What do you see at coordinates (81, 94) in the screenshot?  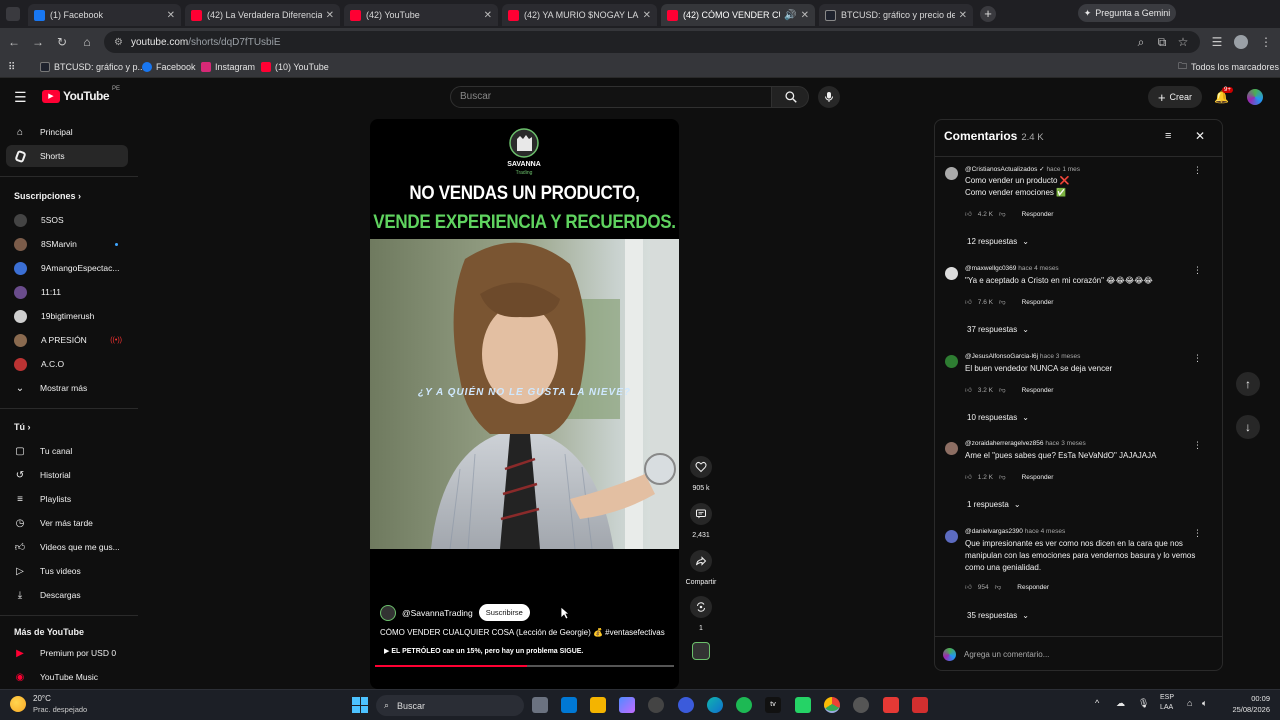 I see `youtube-logo: ▶ YouTube PE` at bounding box center [81, 94].